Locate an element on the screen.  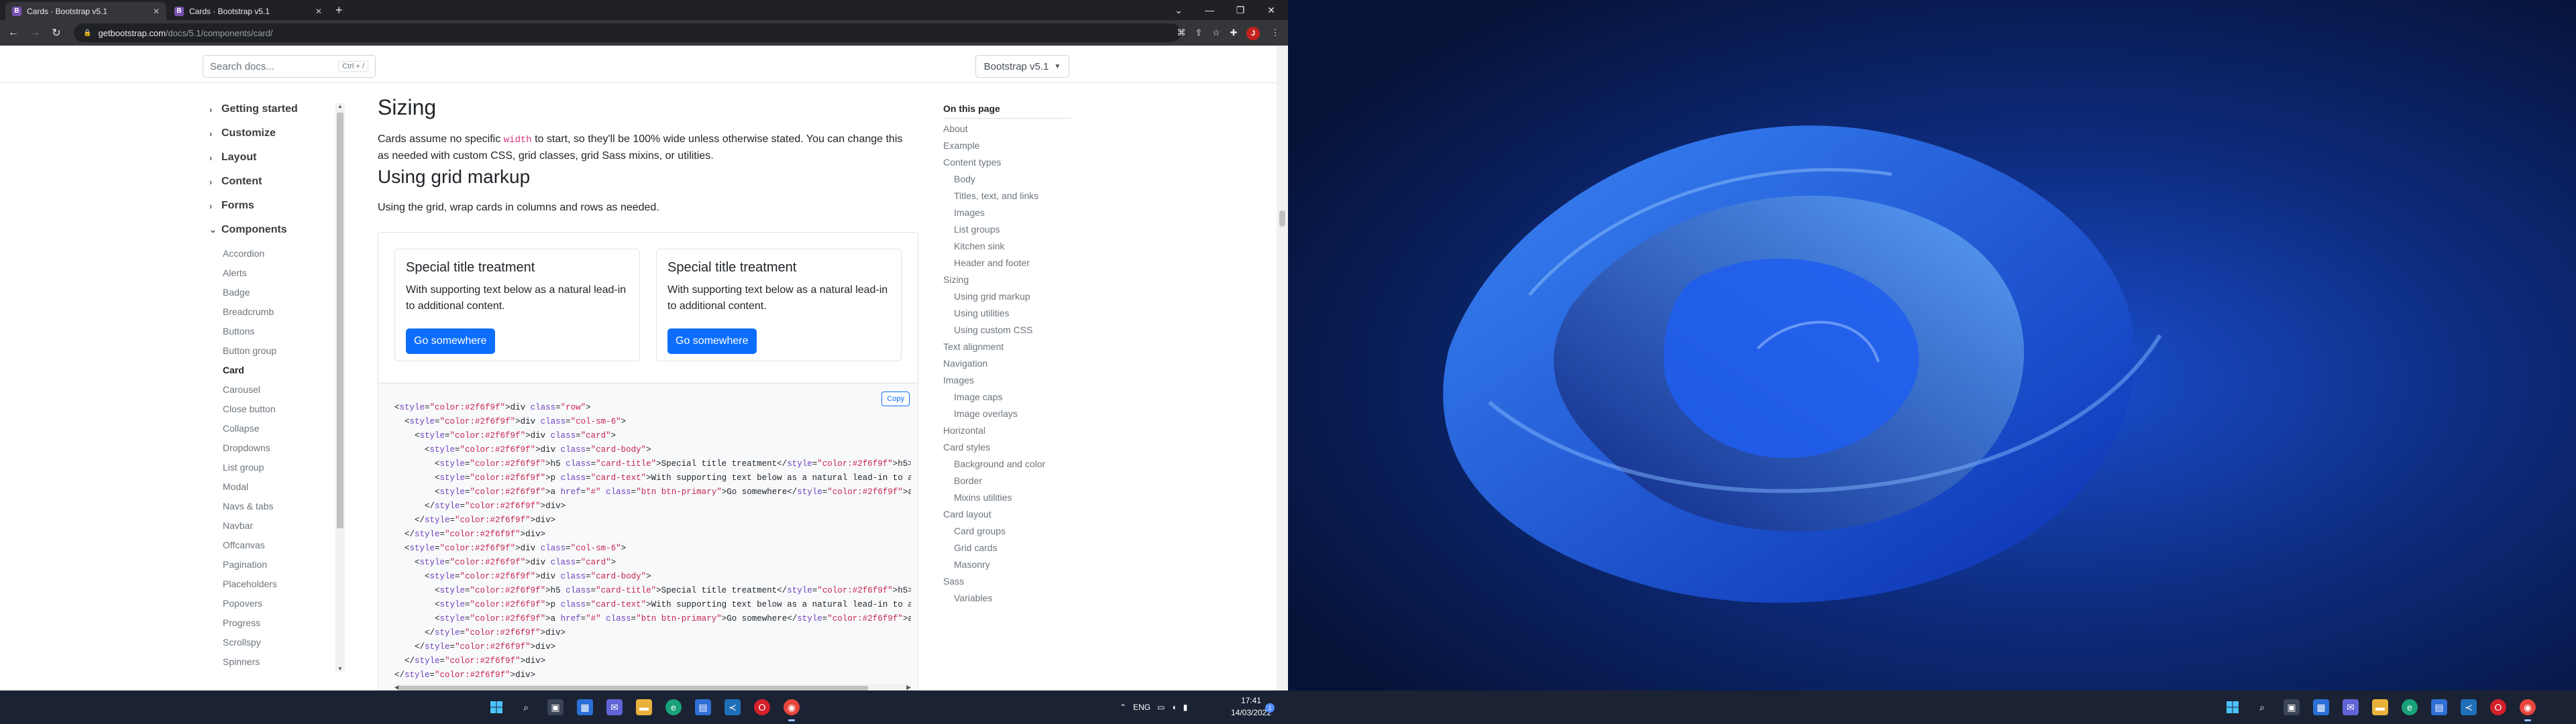
plus-icon: + is located at coordinates (339, 10).